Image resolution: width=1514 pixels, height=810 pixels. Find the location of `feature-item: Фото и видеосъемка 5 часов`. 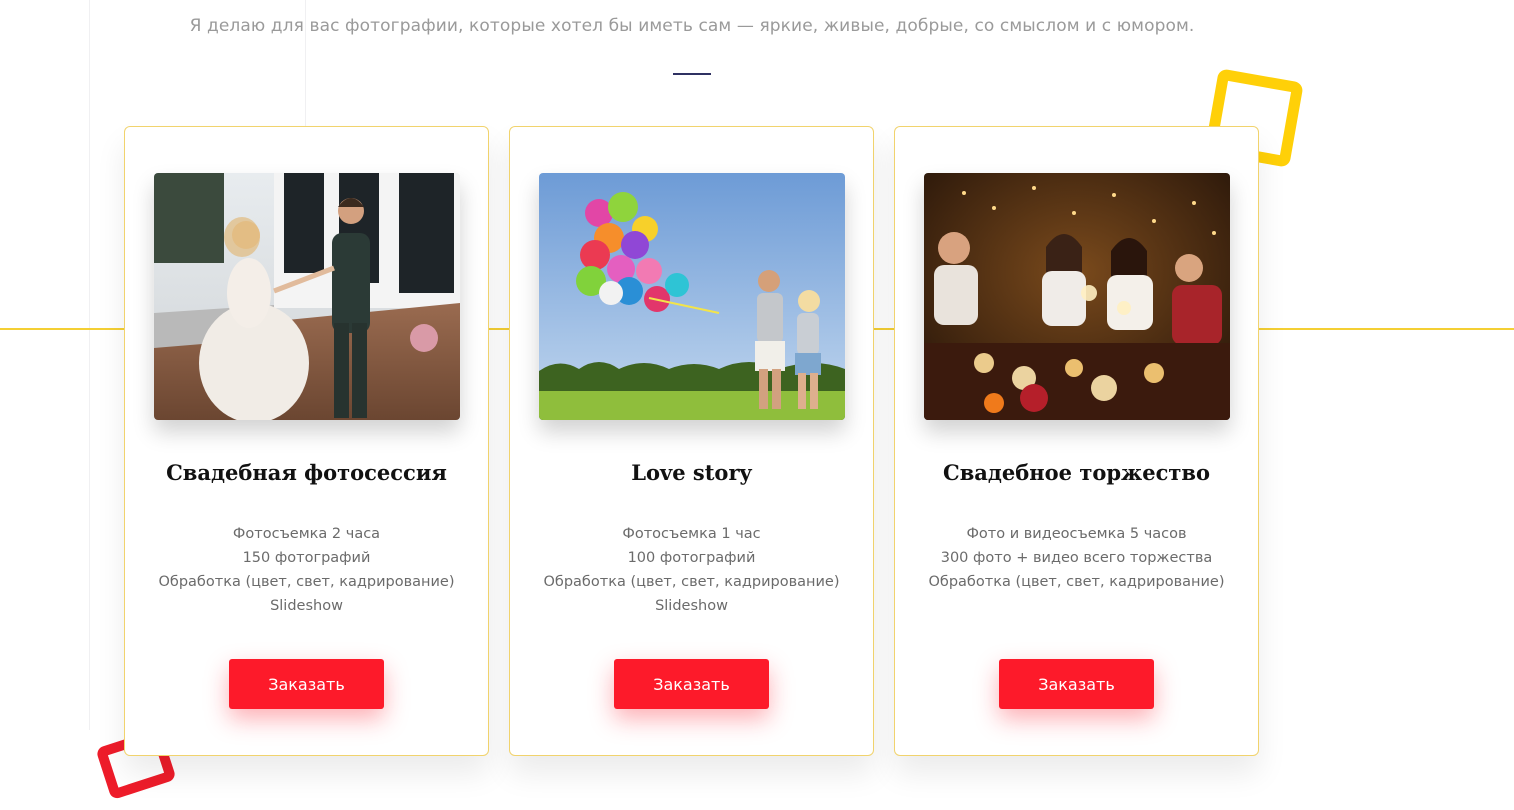

feature-item: Фото и видеосъемка 5 часов is located at coordinates (1076, 534).